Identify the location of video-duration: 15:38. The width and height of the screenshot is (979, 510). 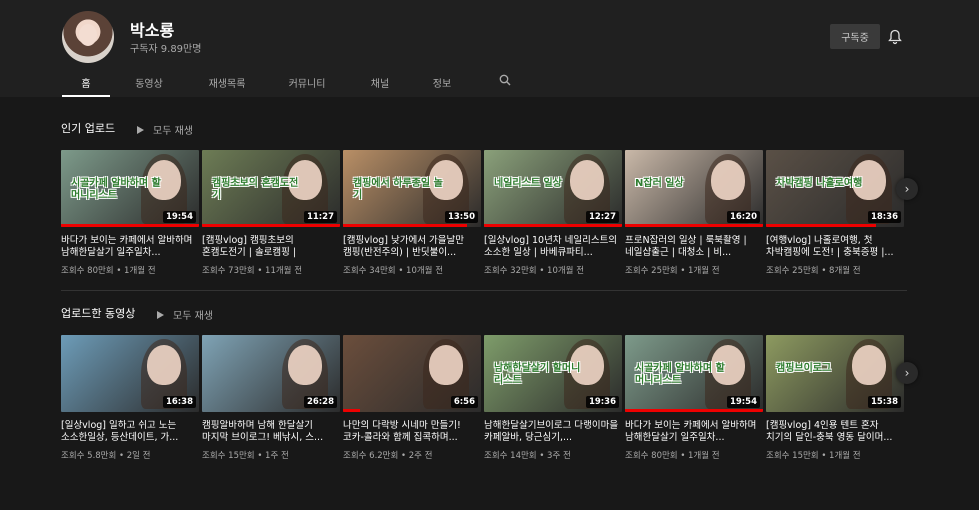
(884, 402).